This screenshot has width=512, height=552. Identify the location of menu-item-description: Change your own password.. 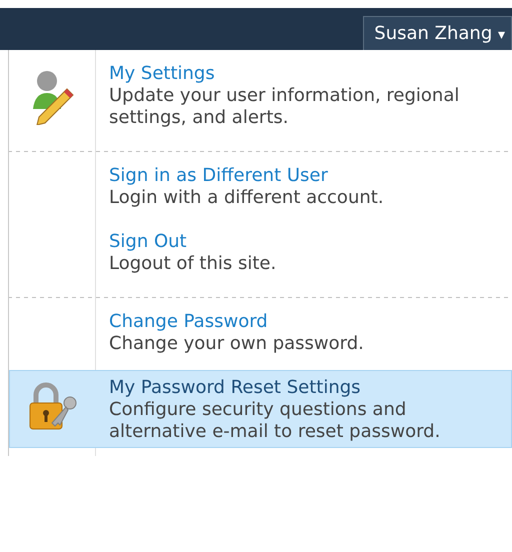
(237, 344).